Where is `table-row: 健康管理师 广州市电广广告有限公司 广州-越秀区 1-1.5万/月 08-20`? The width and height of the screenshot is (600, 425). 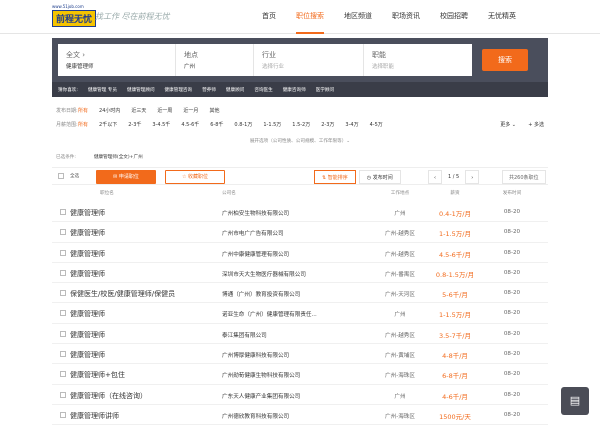 table-row: 健康管理师 广州市电广广告有限公司 广州-越秀区 1-1.5万/月 08-20 is located at coordinates (300, 232).